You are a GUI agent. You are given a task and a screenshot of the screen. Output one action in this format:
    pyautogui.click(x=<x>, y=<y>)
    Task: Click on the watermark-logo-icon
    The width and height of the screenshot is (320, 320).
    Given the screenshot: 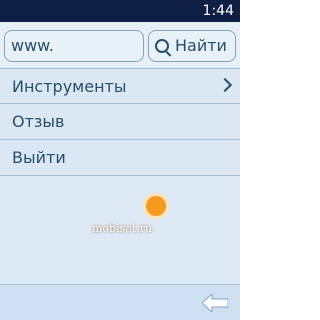 What is the action you would take?
    pyautogui.click(x=156, y=206)
    